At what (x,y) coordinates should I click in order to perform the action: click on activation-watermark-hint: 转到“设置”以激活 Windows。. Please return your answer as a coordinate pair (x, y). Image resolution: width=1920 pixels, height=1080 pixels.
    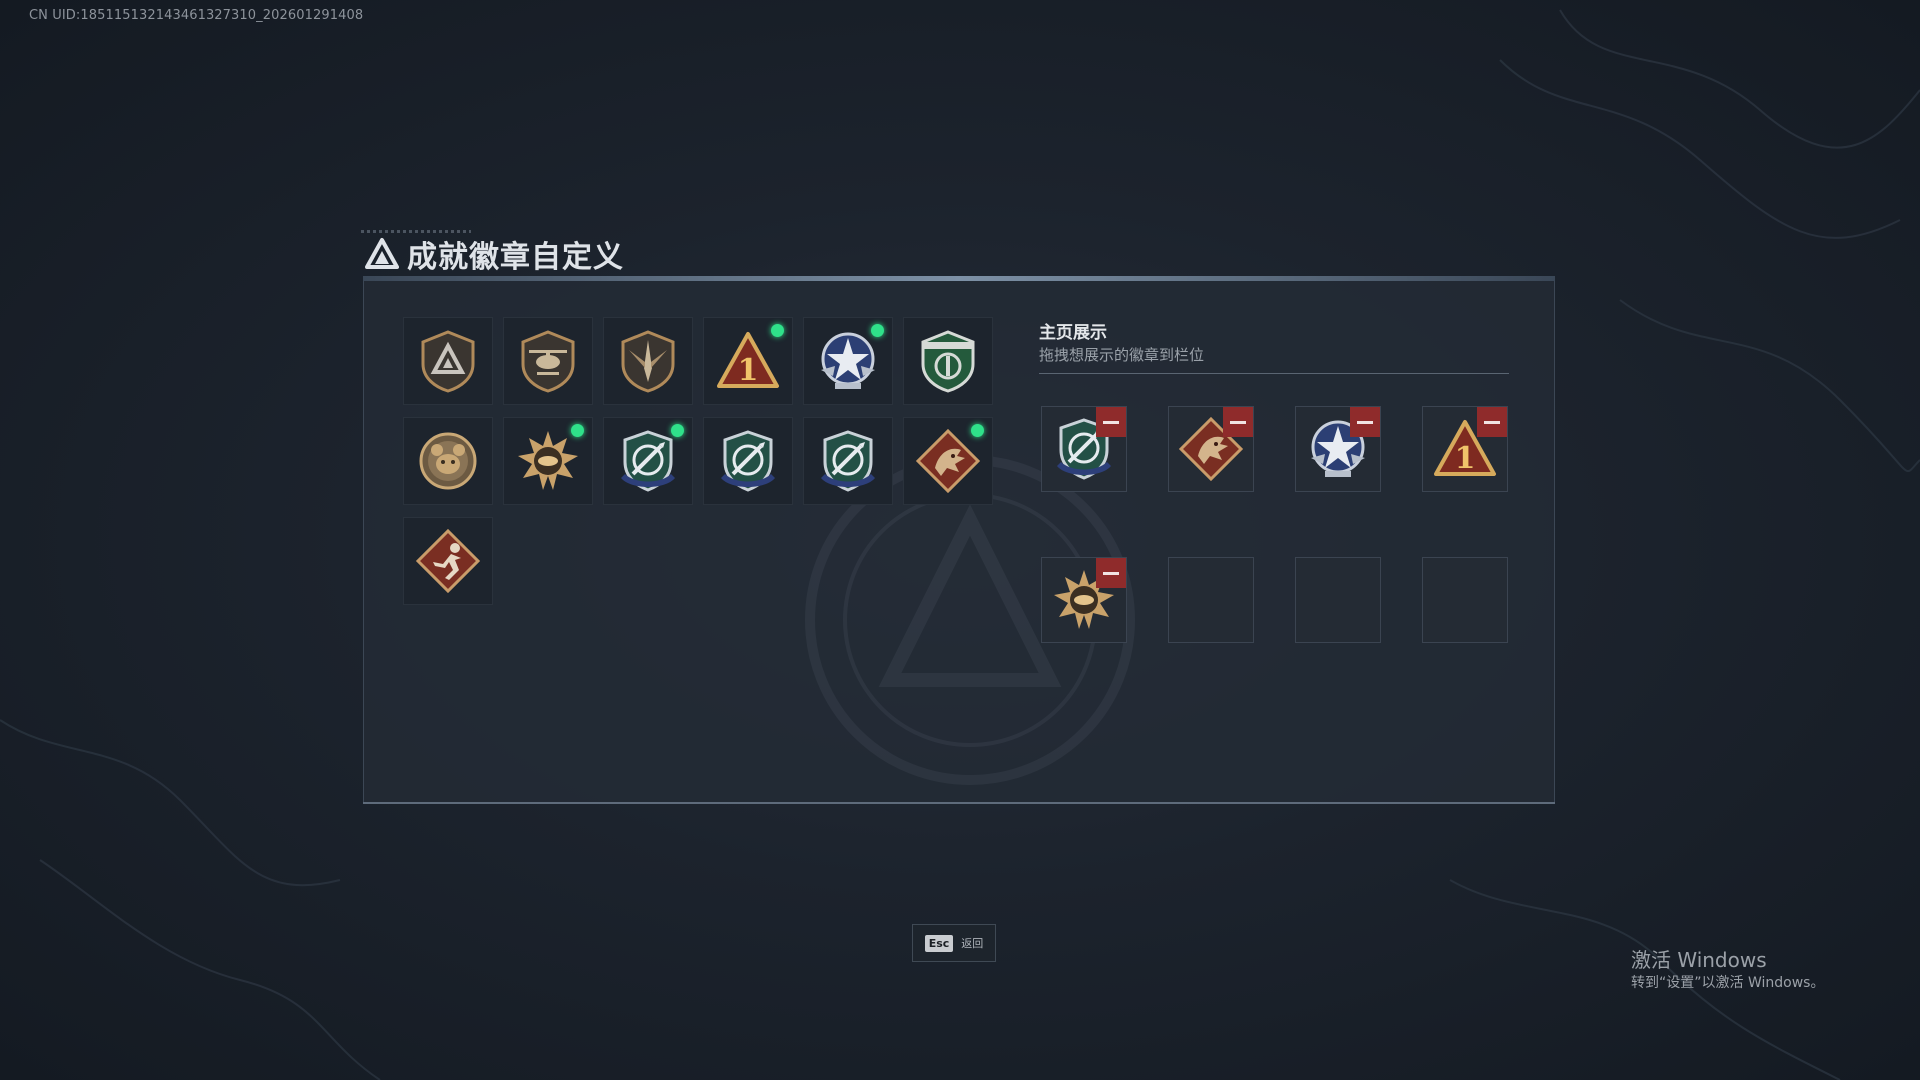
    Looking at the image, I should click on (1728, 983).